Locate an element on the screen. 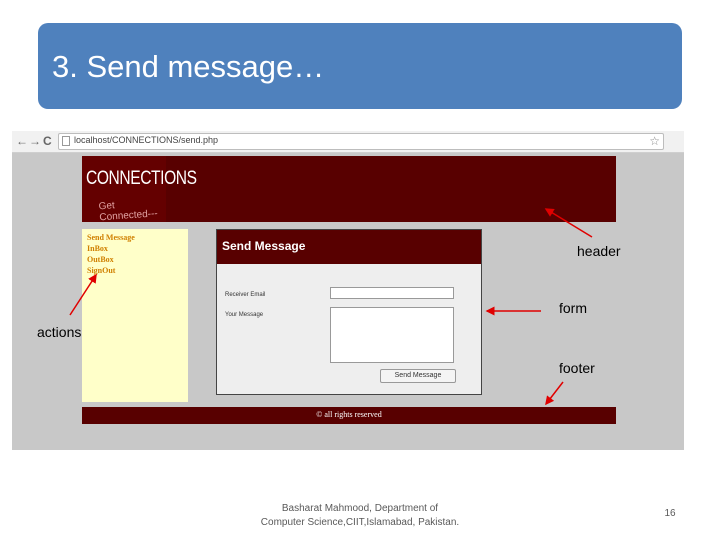 This screenshot has width=720, height=540. arrow-footer is located at coordinates (554, 393).